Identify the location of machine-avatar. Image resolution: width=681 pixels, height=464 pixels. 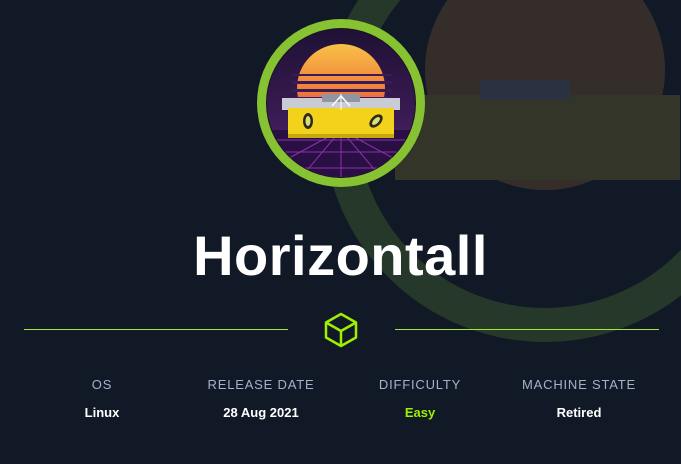
(341, 103).